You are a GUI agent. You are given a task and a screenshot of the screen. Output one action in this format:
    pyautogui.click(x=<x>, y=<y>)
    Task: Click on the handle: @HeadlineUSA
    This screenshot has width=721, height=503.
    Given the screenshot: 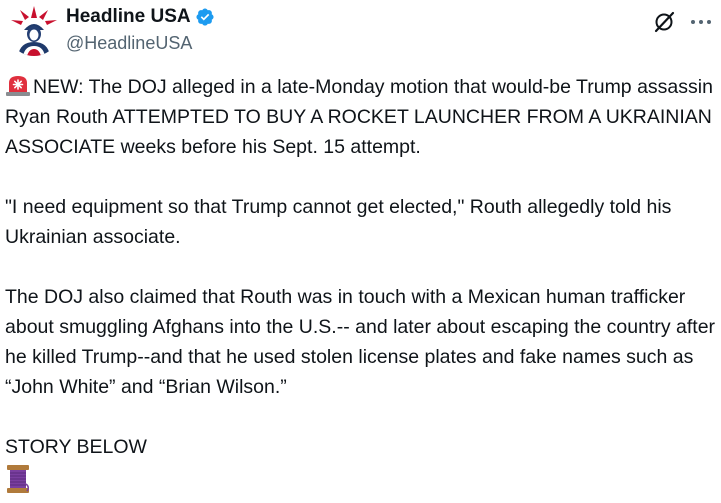 What is the action you would take?
    pyautogui.click(x=140, y=43)
    